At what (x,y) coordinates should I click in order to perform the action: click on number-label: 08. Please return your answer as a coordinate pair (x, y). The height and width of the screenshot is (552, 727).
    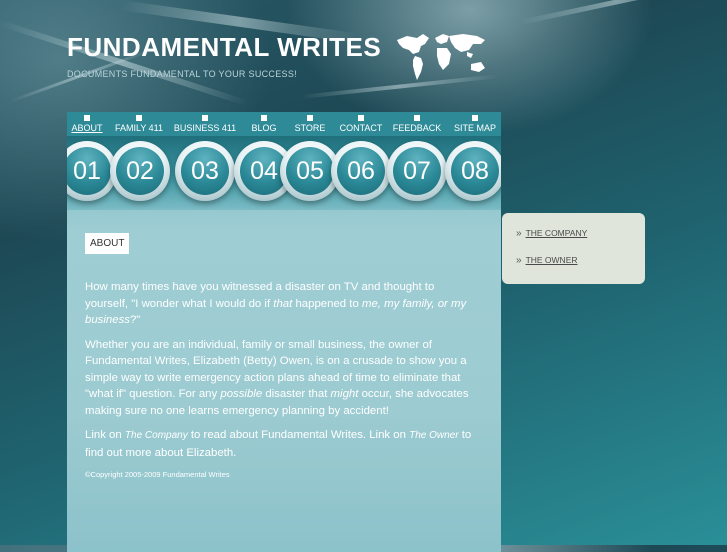
    Looking at the image, I should click on (475, 171).